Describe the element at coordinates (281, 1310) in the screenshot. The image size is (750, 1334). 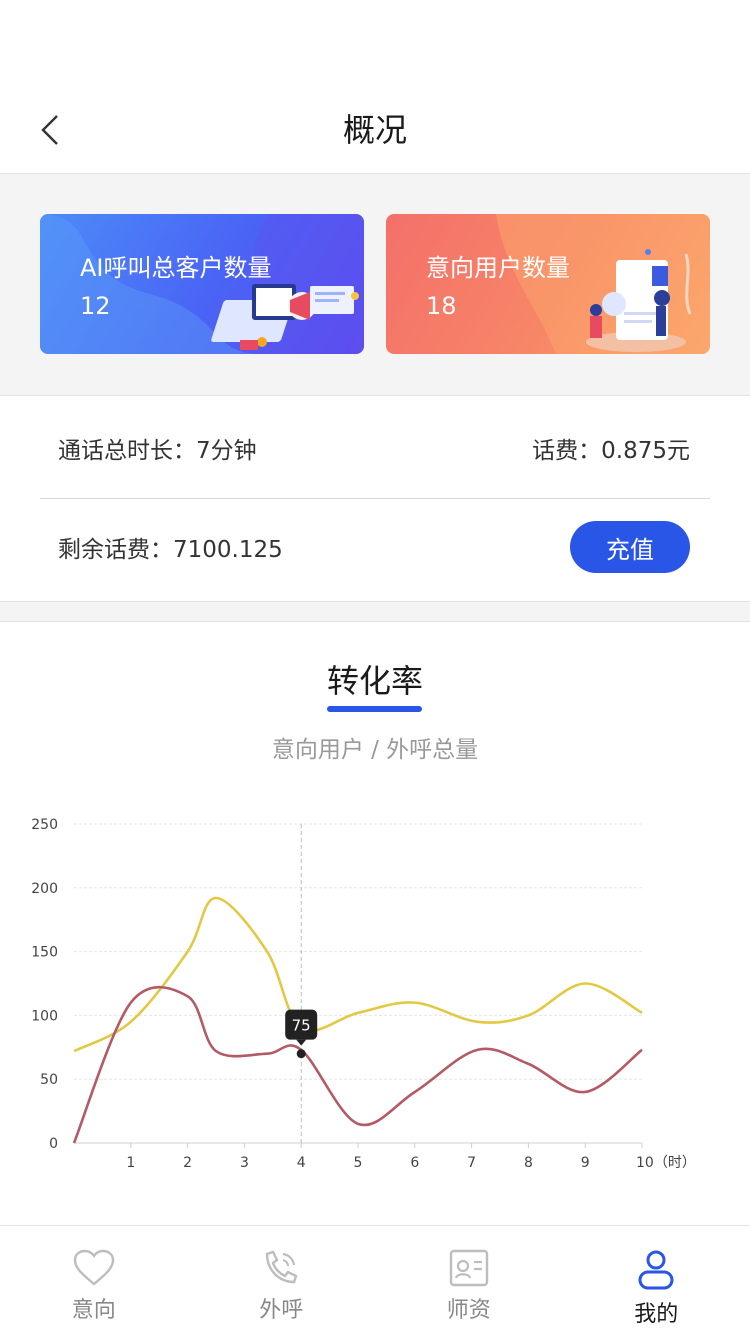
I see `tab-label: 外呼` at that location.